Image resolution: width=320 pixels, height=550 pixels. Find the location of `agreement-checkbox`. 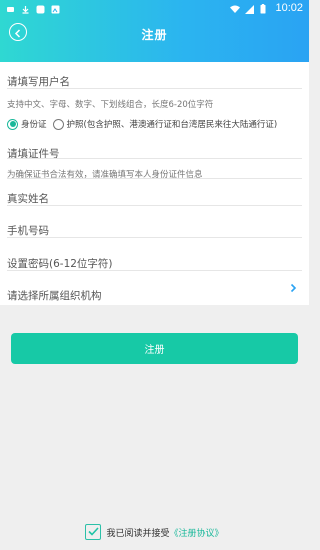

agreement-checkbox is located at coordinates (93, 532).